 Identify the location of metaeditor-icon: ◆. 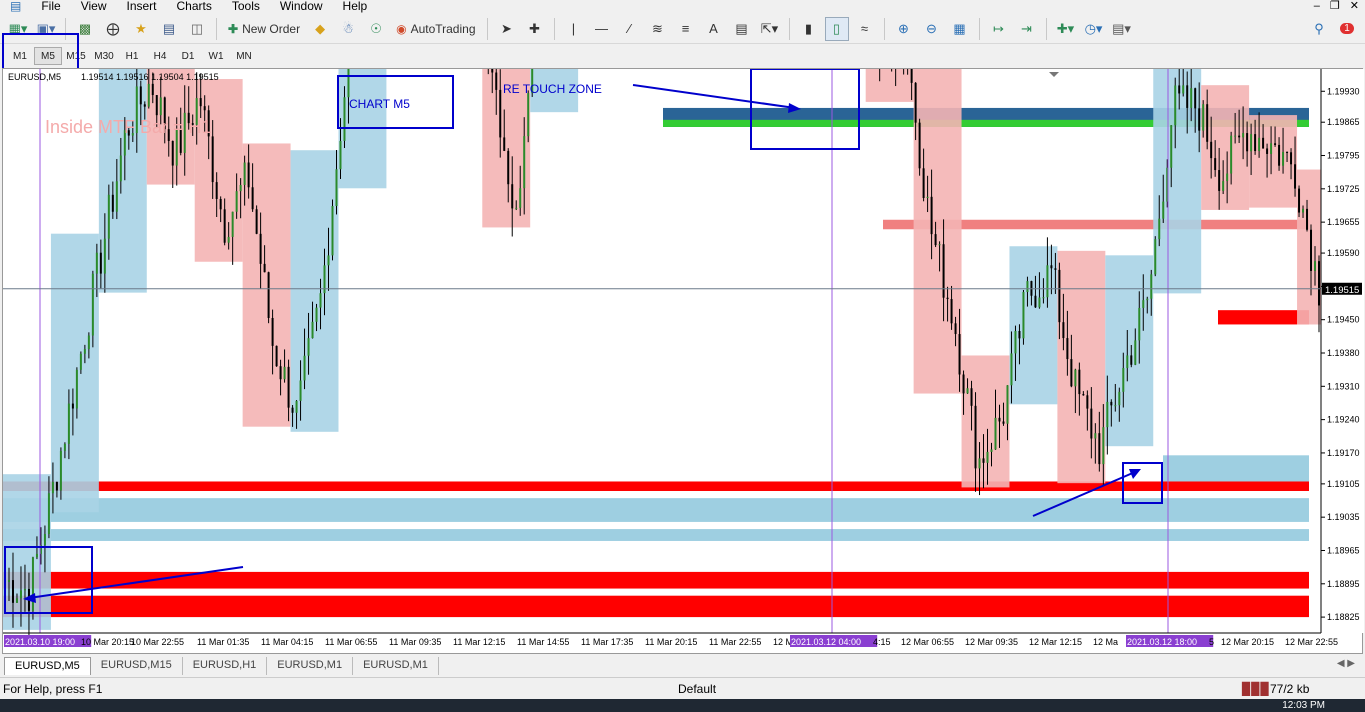
(320, 29).